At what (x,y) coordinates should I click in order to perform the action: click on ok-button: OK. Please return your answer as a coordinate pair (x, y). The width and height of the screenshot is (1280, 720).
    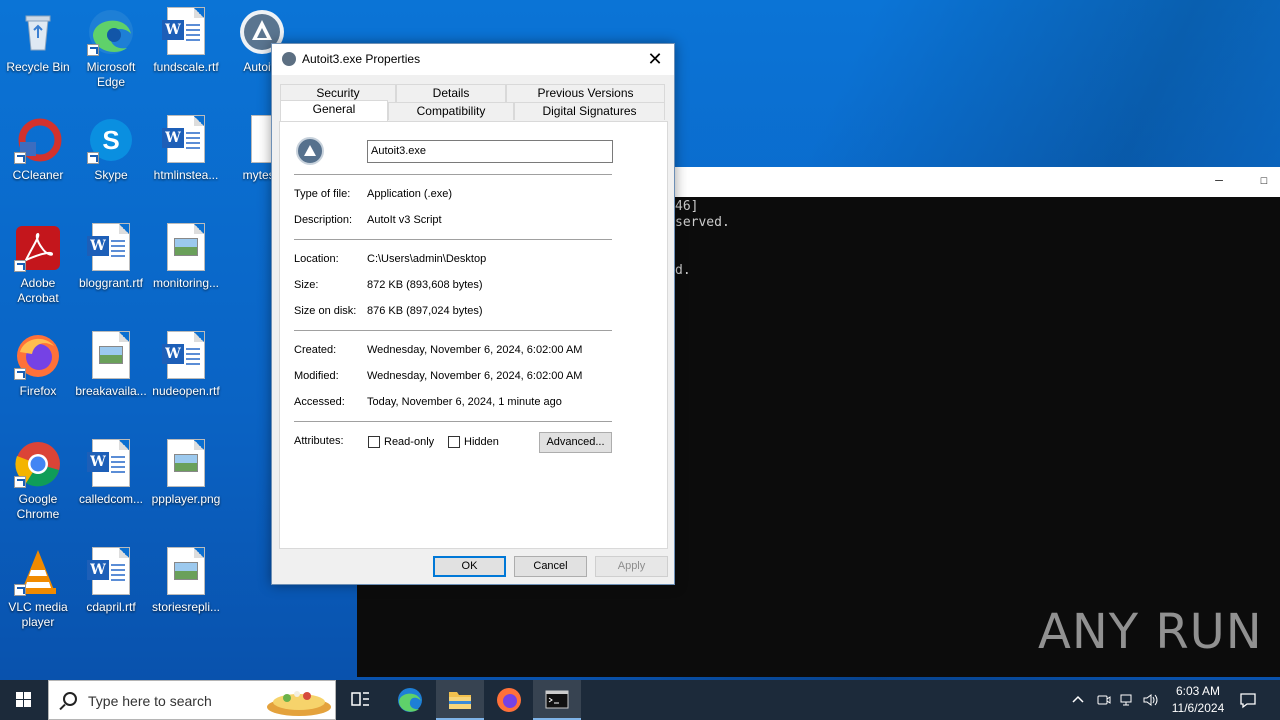
    Looking at the image, I should click on (469, 566).